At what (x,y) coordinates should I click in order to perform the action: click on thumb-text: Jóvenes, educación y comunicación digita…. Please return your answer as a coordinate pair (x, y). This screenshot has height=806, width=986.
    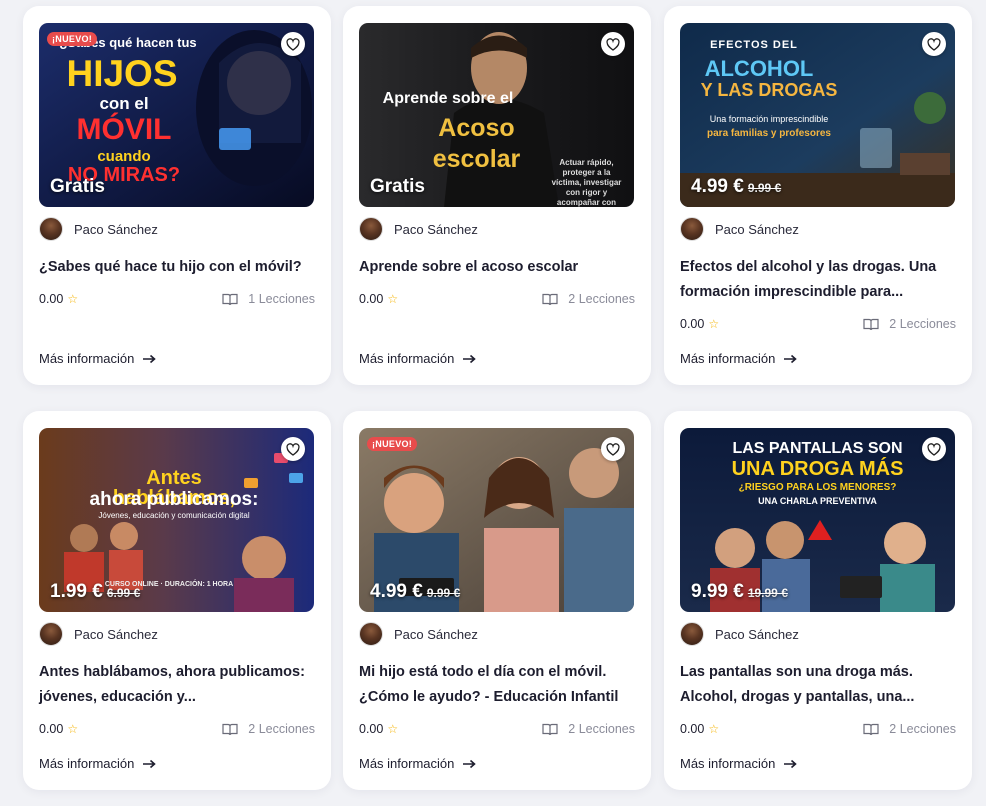
    Looking at the image, I should click on (174, 515).